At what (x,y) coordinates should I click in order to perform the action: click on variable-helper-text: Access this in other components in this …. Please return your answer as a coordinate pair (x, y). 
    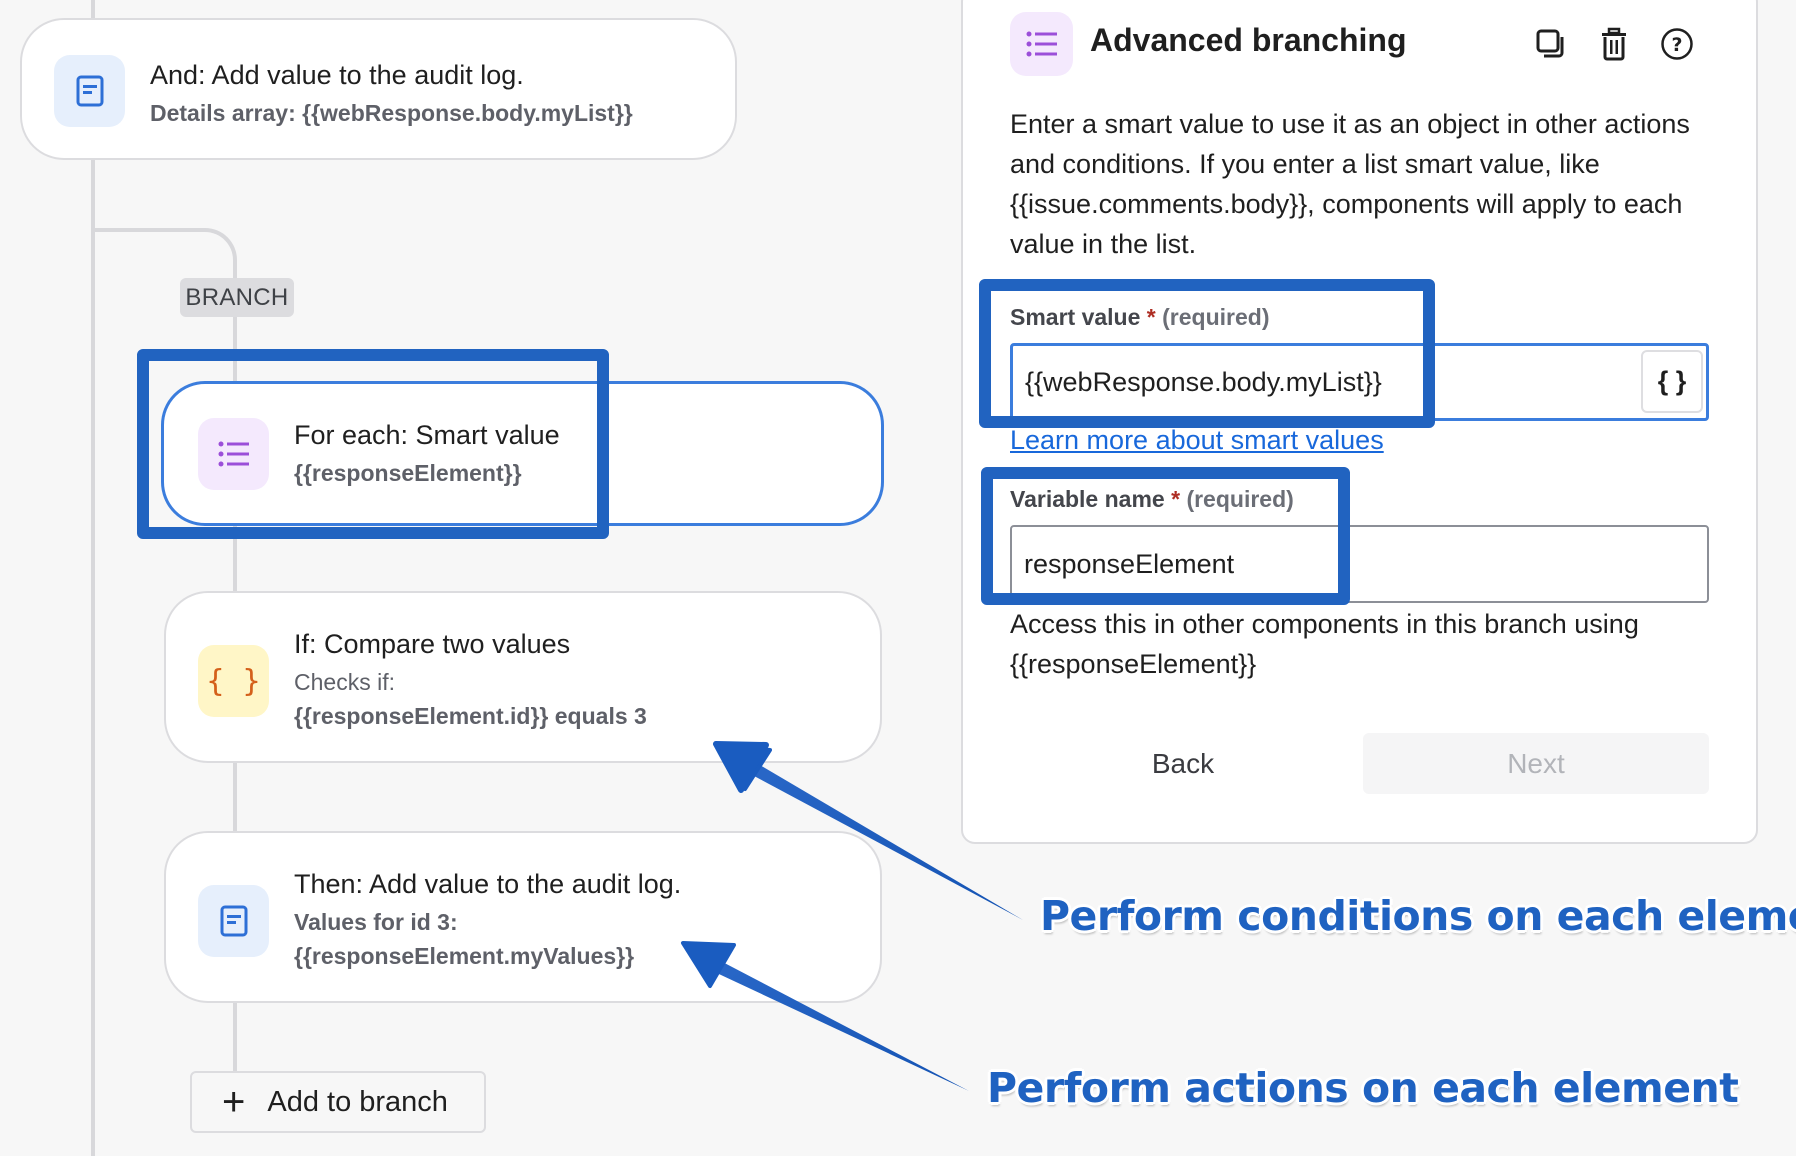
    Looking at the image, I should click on (1360, 644).